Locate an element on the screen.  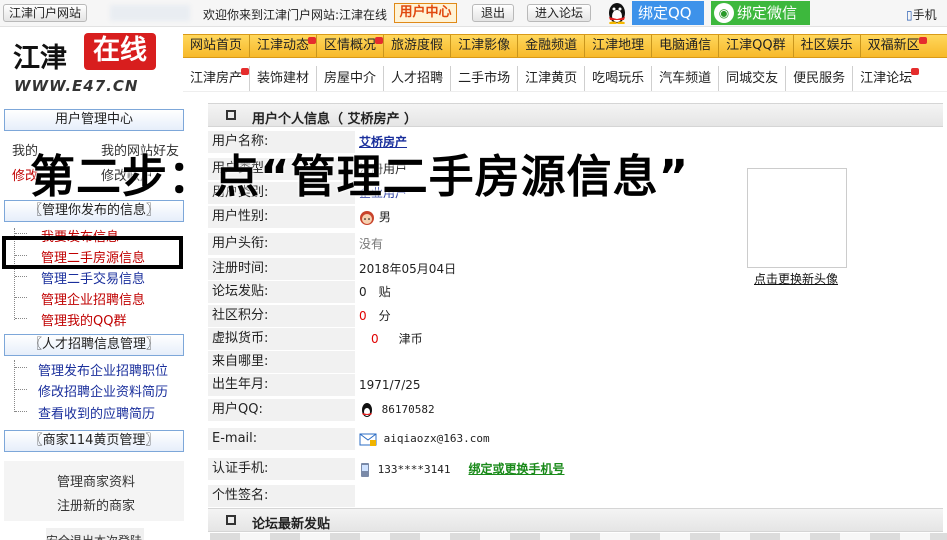
manage-business-link: 管理商家资料 is located at coordinates (96, 480).